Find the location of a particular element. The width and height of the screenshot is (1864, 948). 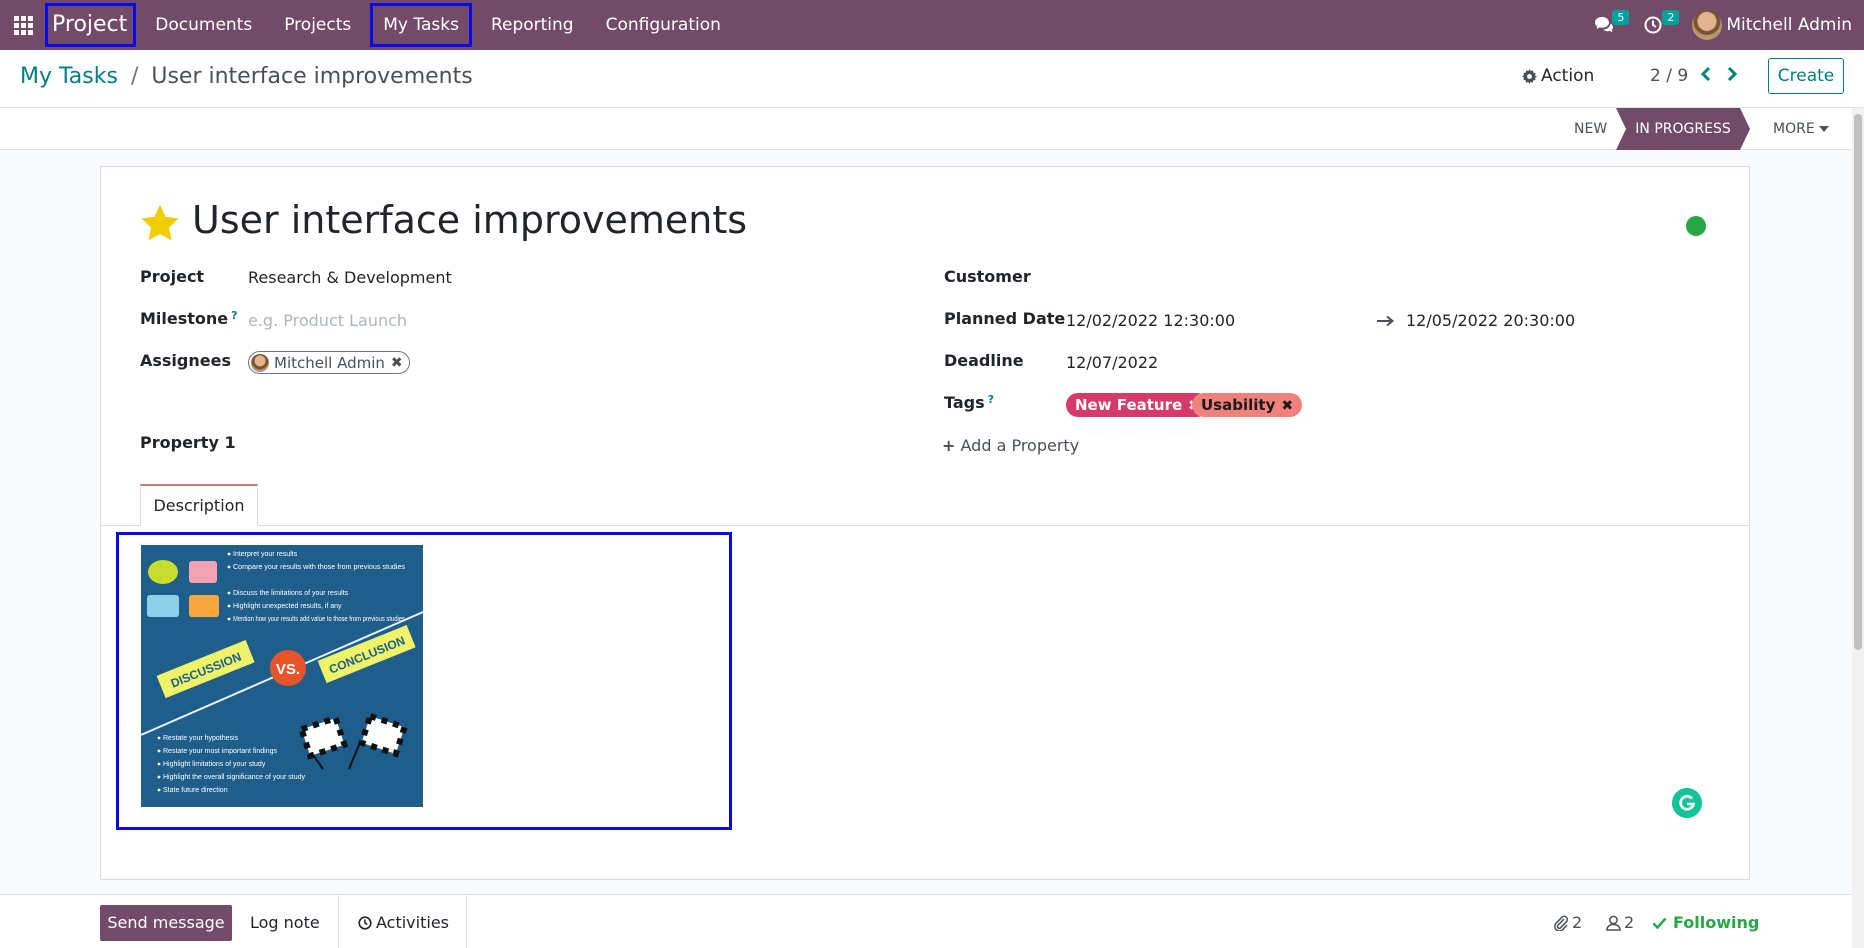

remove-tag-icon: ✖ is located at coordinates (1287, 406).